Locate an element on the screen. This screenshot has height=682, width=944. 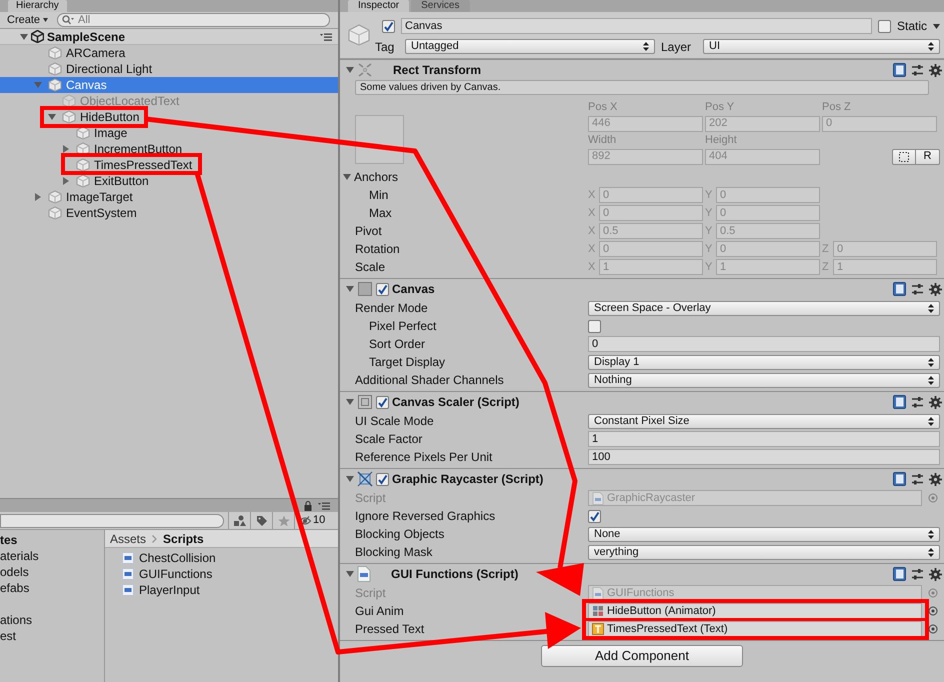
panel-tab: Inspector is located at coordinates (379, 6).